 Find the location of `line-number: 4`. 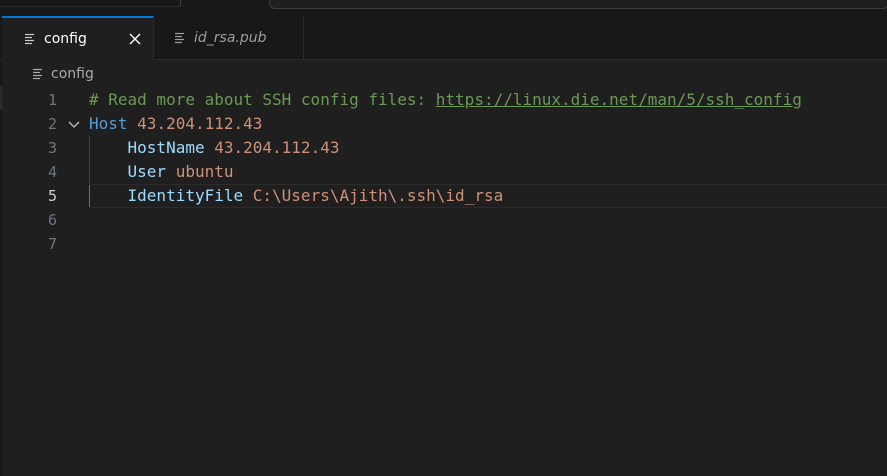

line-number: 4 is located at coordinates (52, 172).